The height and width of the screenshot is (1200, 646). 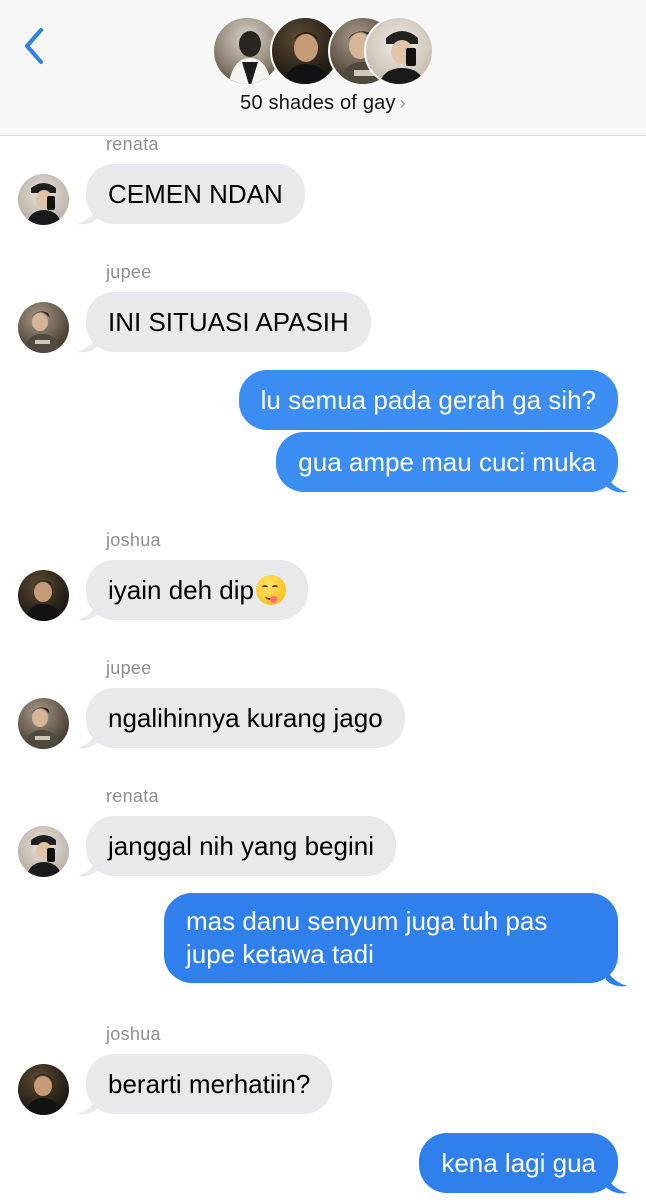 What do you see at coordinates (518, 1163) in the screenshot?
I see `message-bubble: kena lagi gua` at bounding box center [518, 1163].